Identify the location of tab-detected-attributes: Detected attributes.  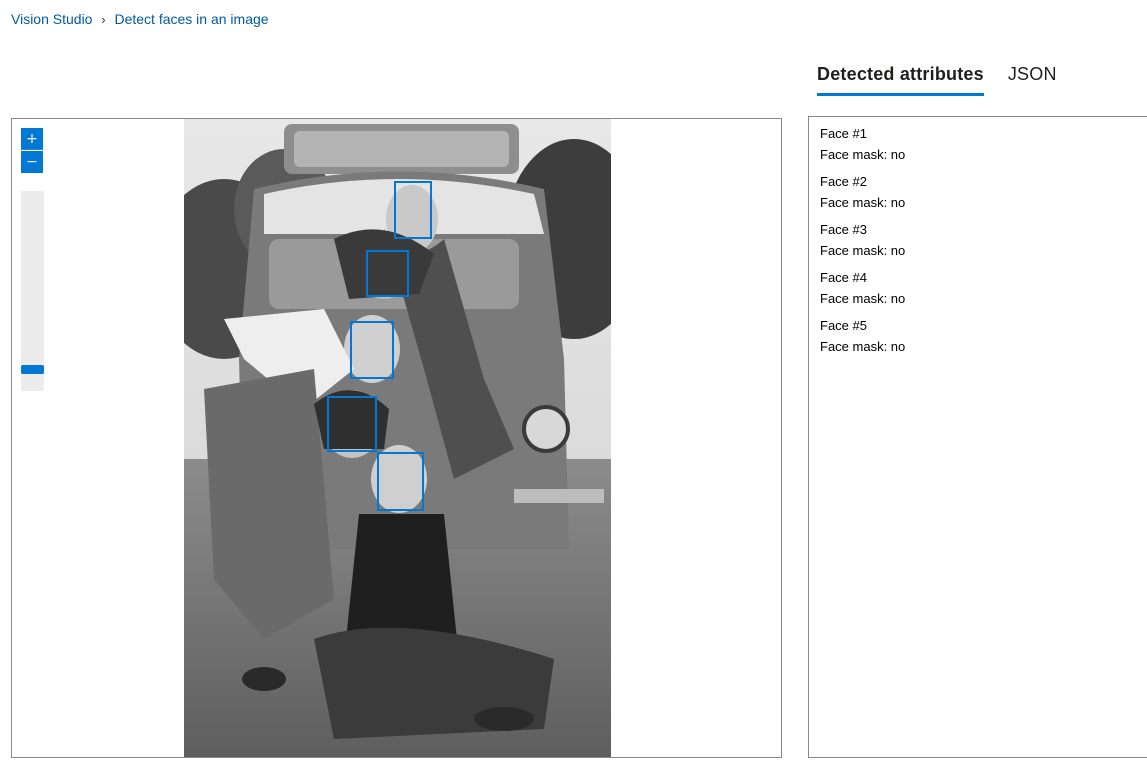
(900, 80).